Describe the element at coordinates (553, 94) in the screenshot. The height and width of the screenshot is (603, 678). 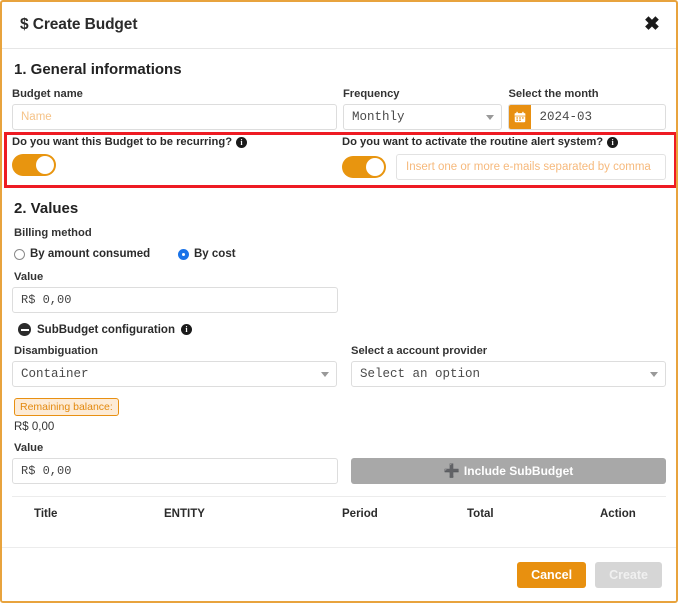
I see `month-label: Select the month` at that location.